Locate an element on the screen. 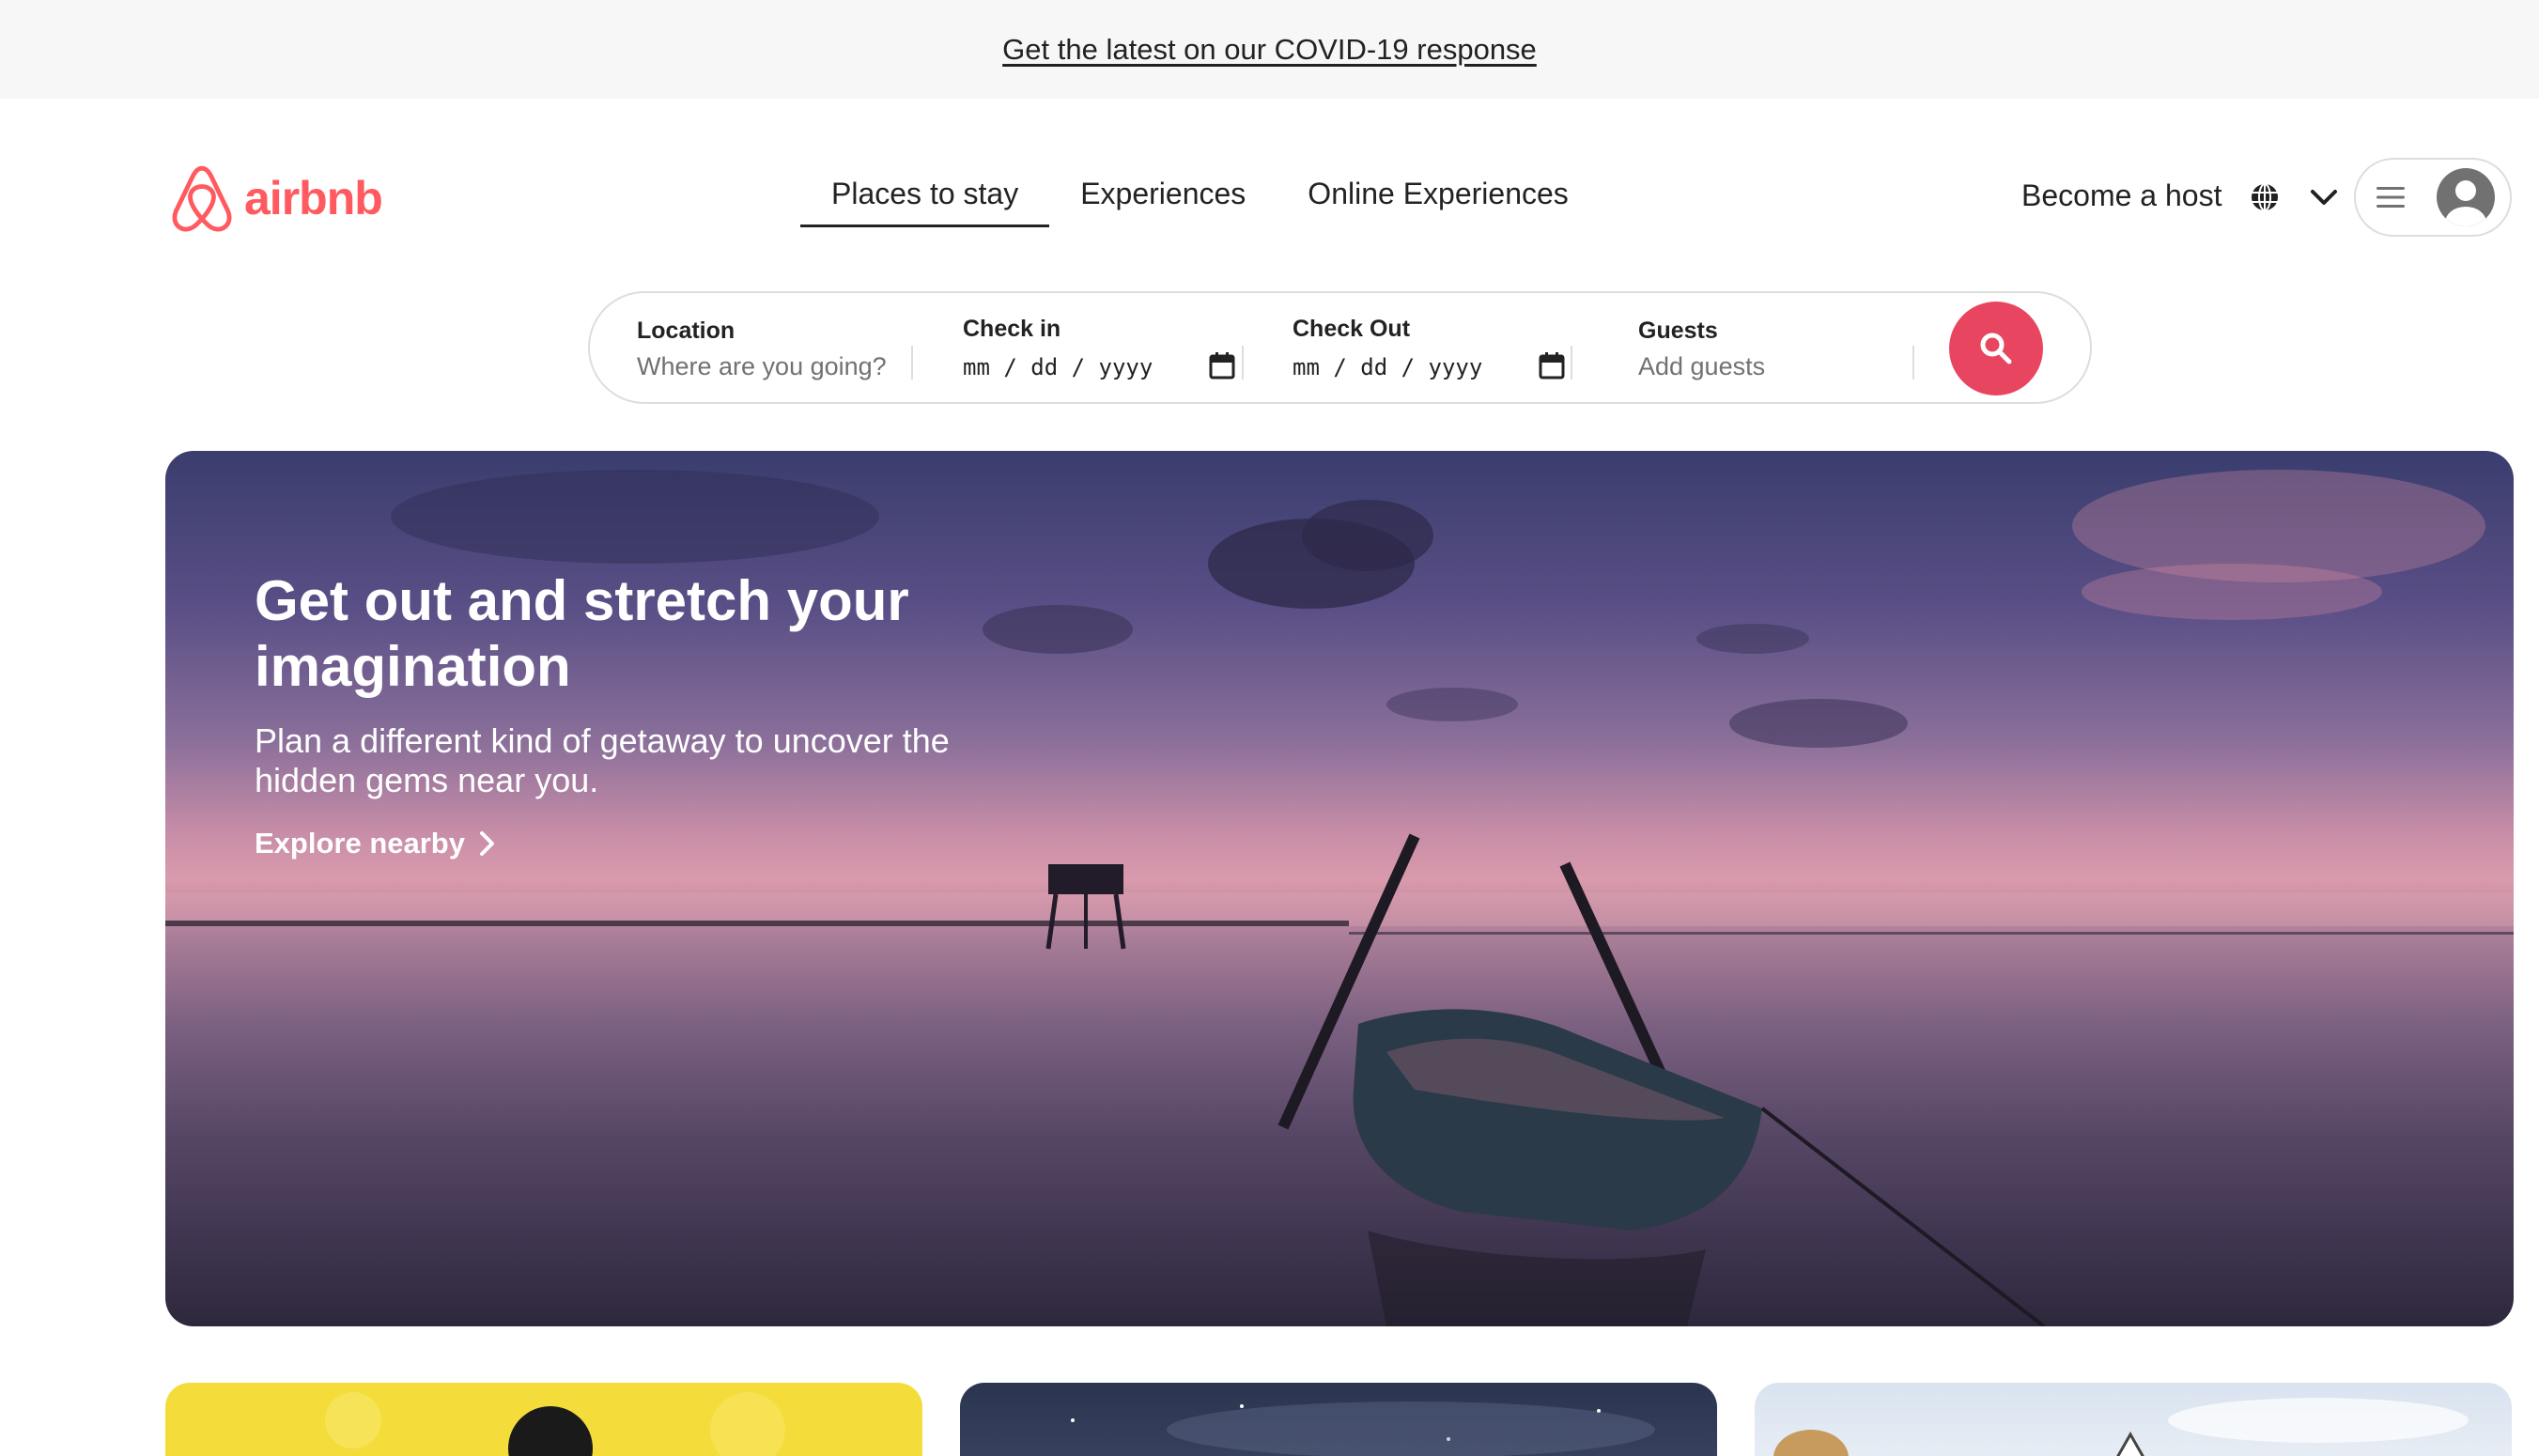 The image size is (2539, 1456). location-label: Location is located at coordinates (686, 331).